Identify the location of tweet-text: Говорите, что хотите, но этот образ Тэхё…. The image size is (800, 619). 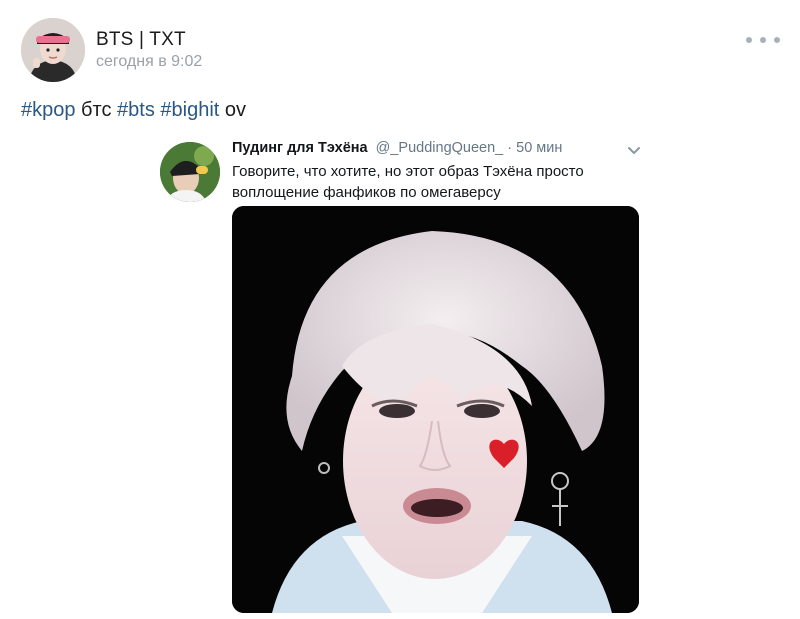
(408, 182).